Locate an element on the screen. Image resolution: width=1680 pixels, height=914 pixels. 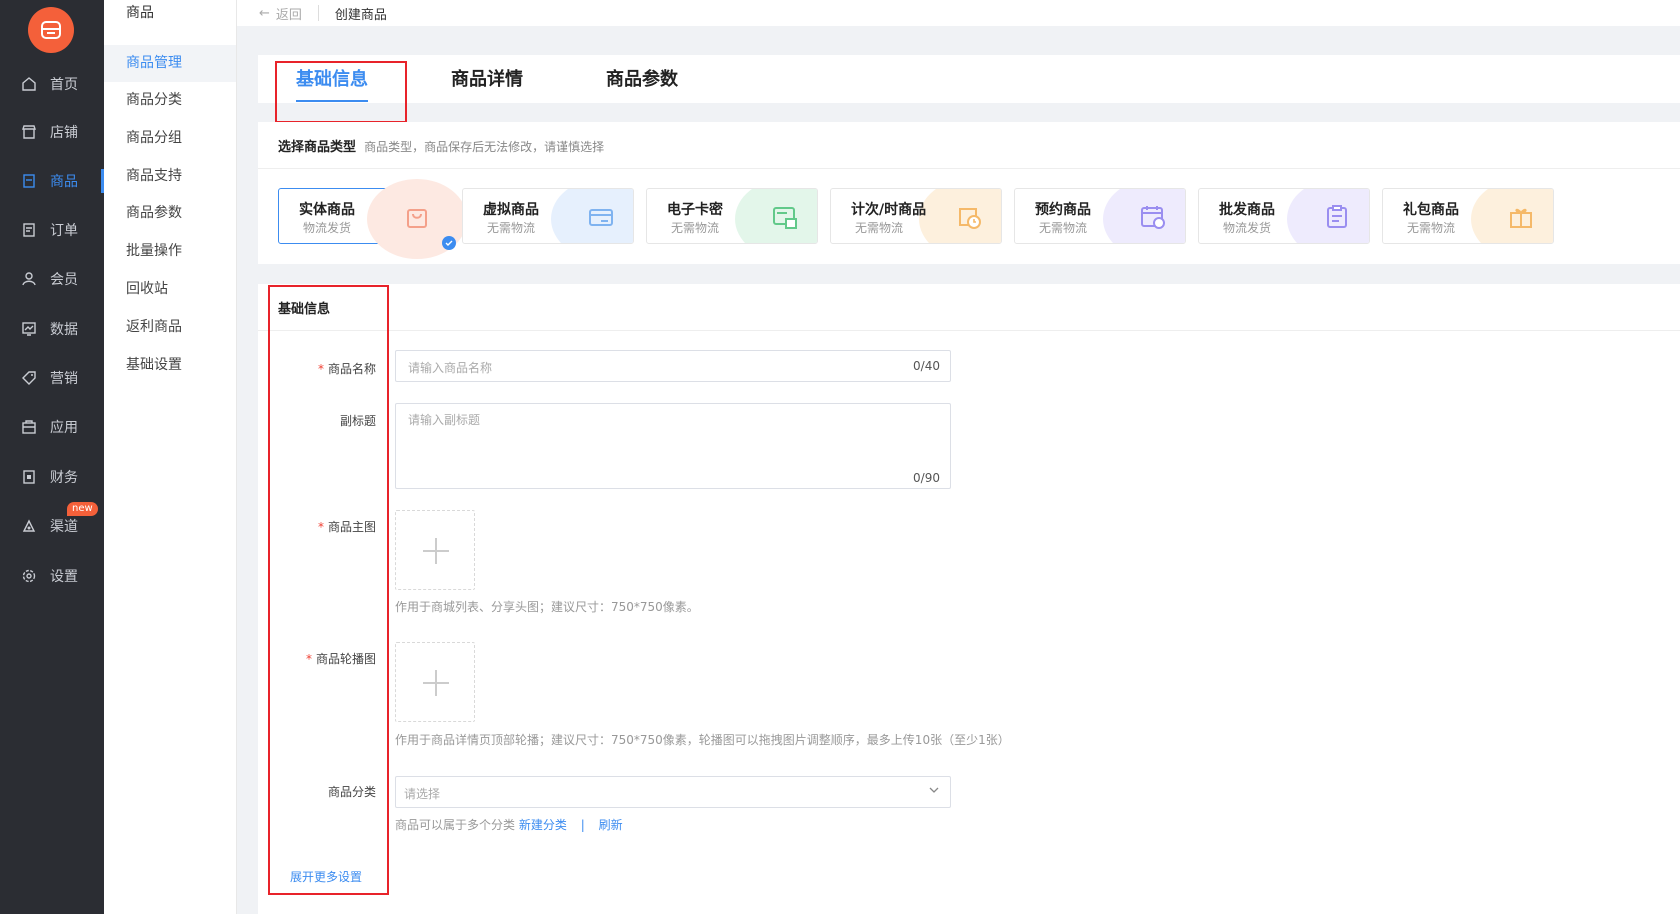
nav-item-marketing: 营销 is located at coordinates (52, 378).